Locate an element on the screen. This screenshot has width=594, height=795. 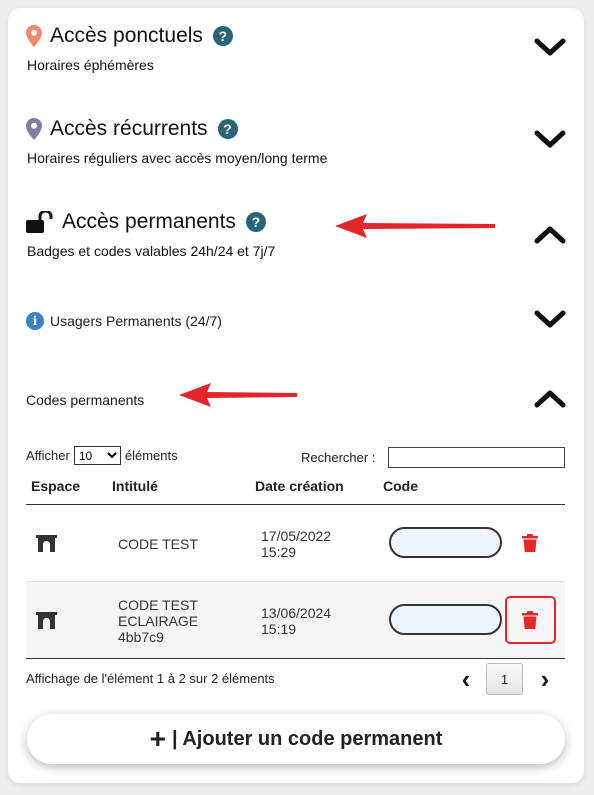
previous-page-button: ‹ is located at coordinates (466, 679).